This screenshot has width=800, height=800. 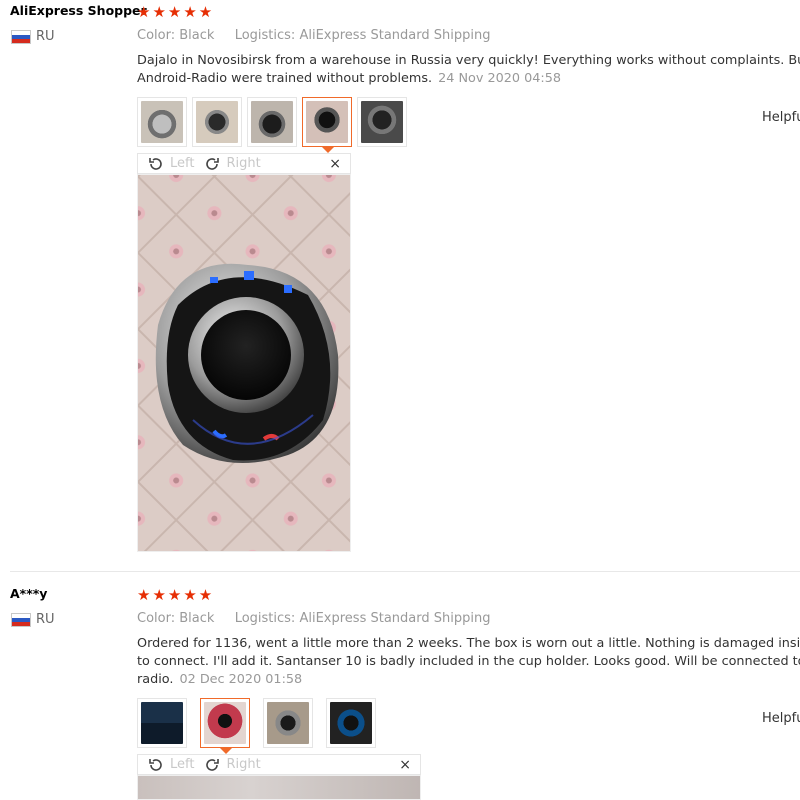 I want to click on review-divider, so click(x=405, y=571).